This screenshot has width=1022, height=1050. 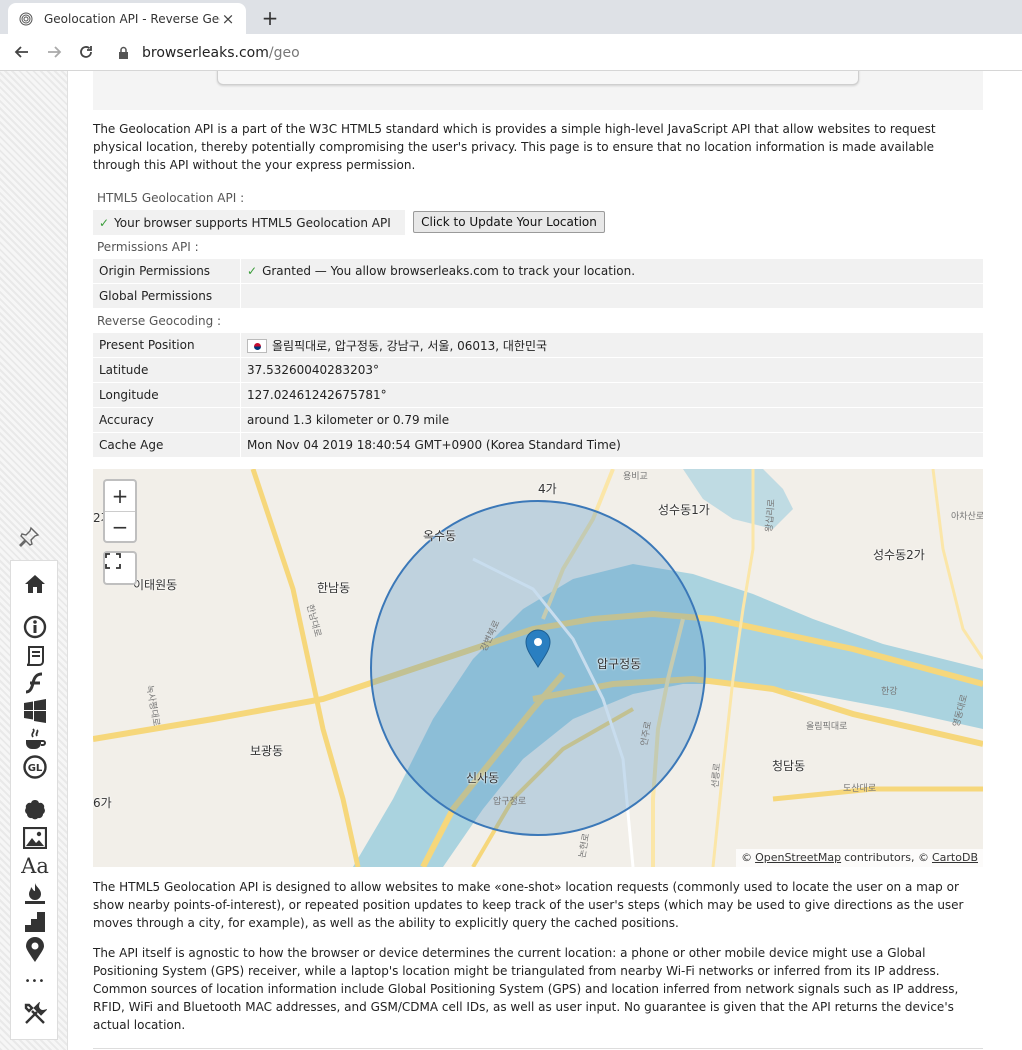 I want to click on row-key: Accuracy, so click(x=167, y=420).